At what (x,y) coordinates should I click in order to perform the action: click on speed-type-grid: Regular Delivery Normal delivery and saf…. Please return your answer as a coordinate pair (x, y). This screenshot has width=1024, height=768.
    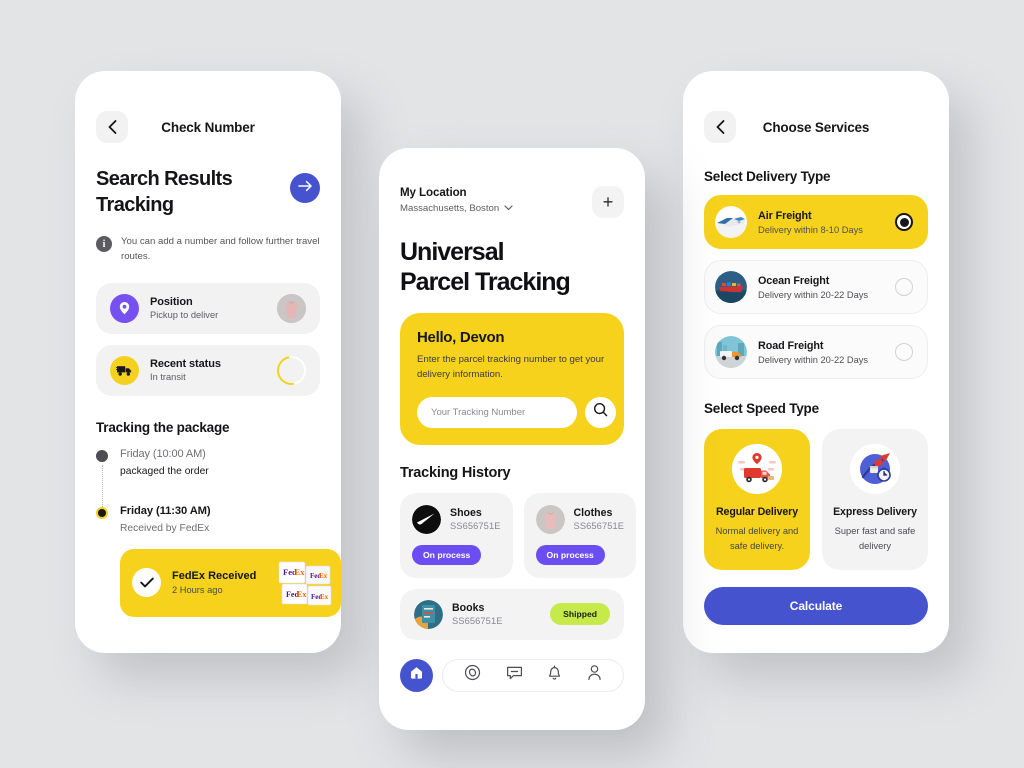
    Looking at the image, I should click on (816, 499).